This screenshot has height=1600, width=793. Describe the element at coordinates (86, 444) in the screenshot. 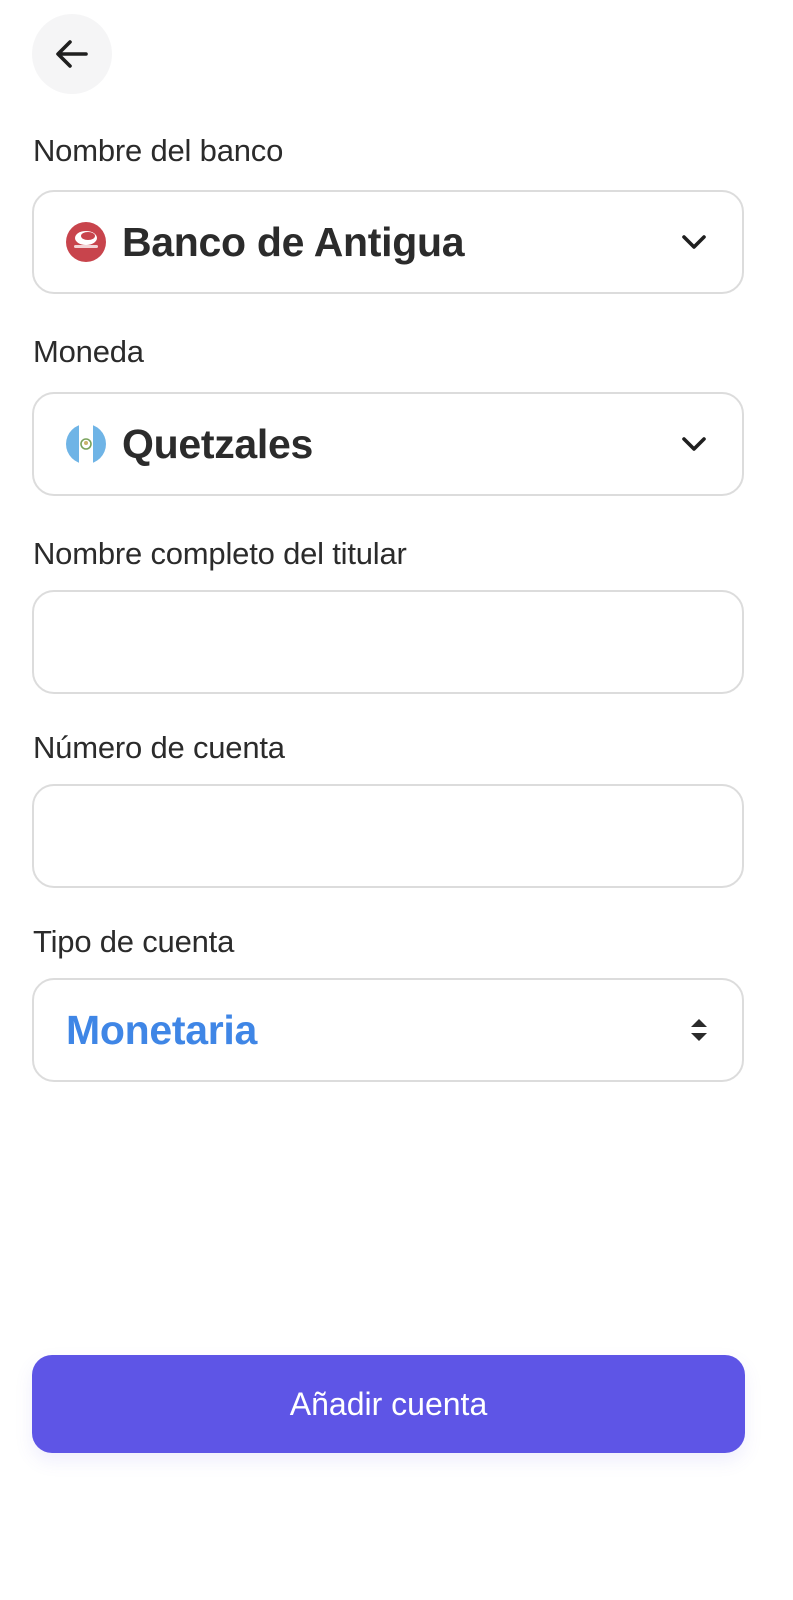

I see `guatemala-flag-icon` at that location.